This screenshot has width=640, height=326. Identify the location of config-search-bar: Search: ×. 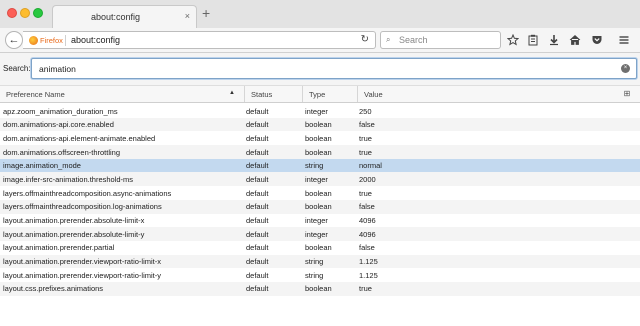
(320, 69).